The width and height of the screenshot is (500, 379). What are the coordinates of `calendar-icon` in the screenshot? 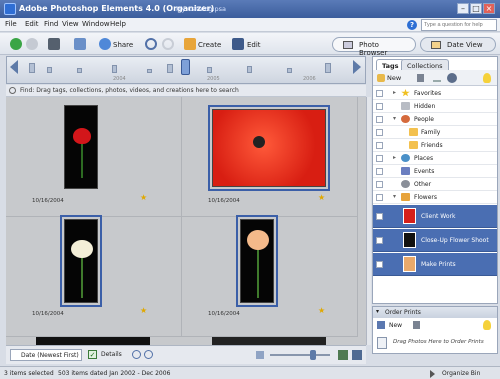 It's located at (80, 44).